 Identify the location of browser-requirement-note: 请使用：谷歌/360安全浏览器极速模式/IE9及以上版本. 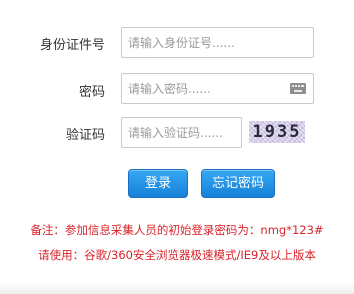
(177, 255).